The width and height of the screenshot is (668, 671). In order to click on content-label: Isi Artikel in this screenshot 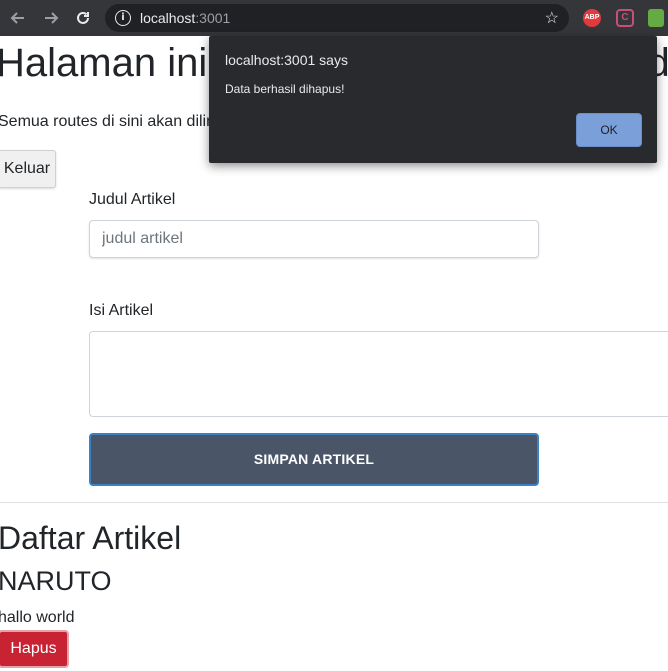, I will do `click(121, 310)`.